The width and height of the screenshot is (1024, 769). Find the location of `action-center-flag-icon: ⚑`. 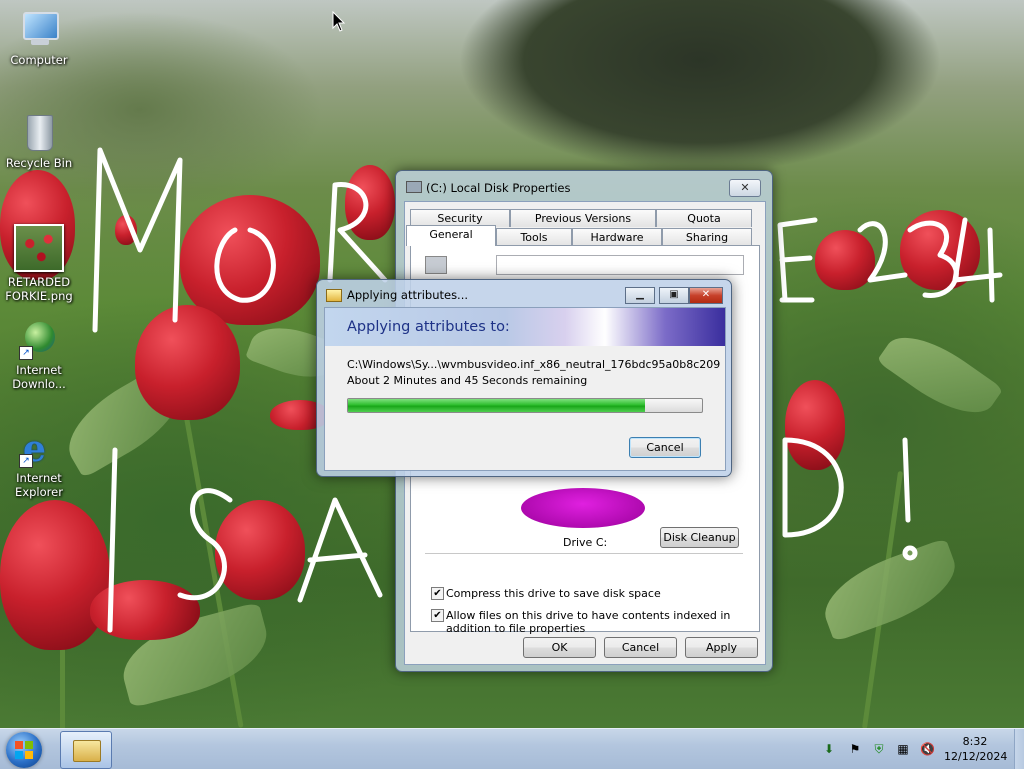

action-center-flag-icon: ⚑ is located at coordinates (855, 749).